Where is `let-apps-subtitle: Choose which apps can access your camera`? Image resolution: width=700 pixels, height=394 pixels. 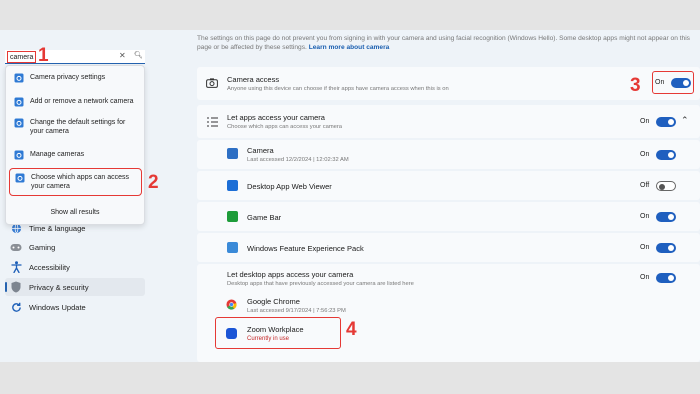
let-apps-subtitle: Choose which apps can access your camera is located at coordinates (285, 127).